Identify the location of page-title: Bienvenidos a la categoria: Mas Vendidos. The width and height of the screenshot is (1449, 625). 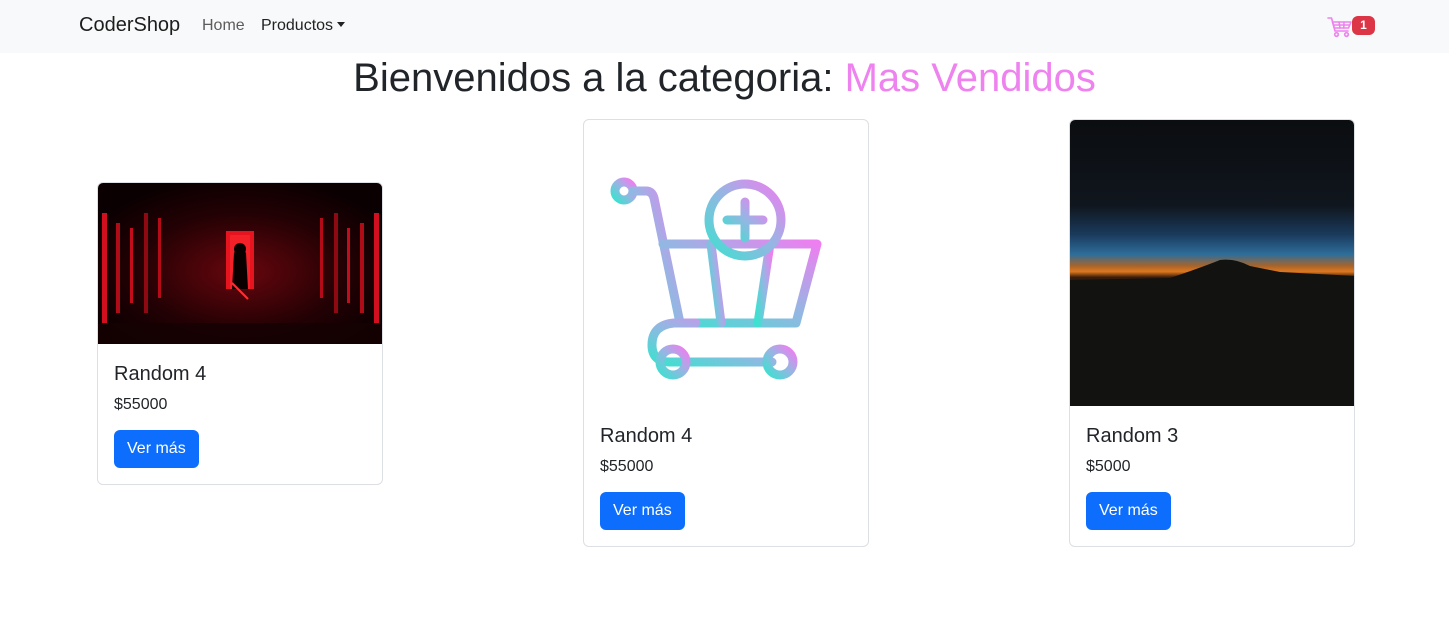
(724, 78).